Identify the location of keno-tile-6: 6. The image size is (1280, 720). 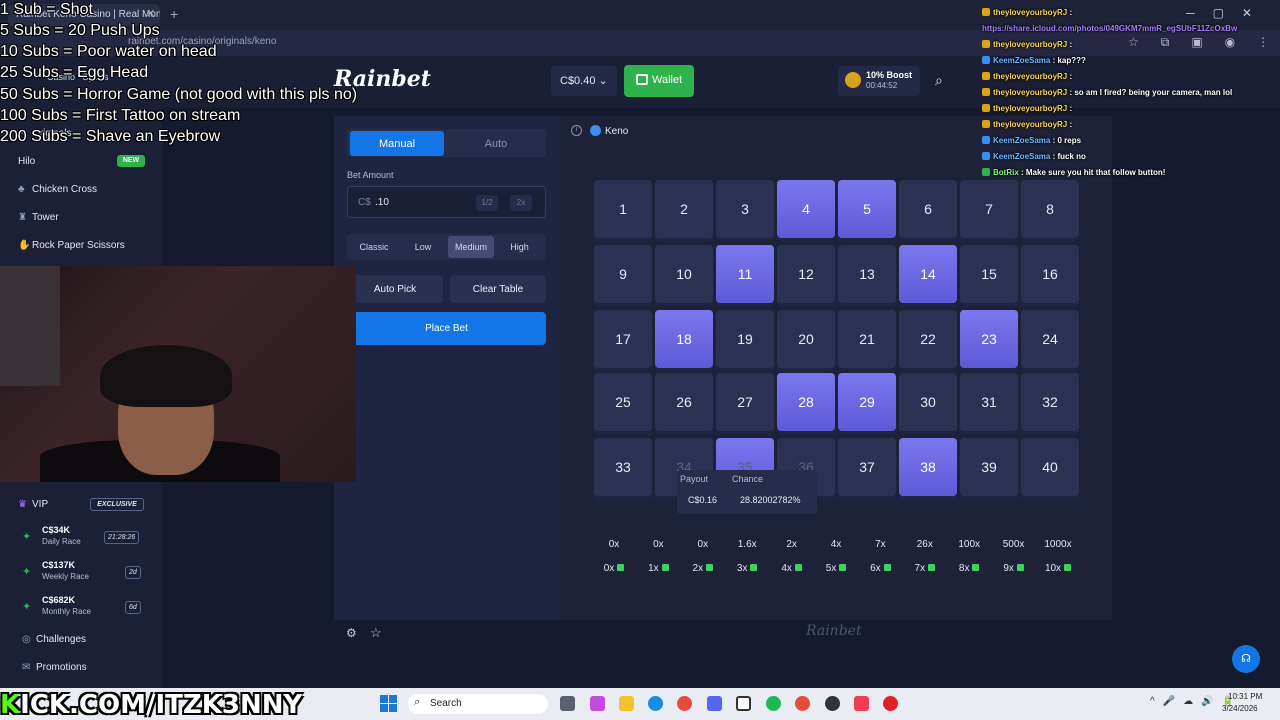
(928, 209).